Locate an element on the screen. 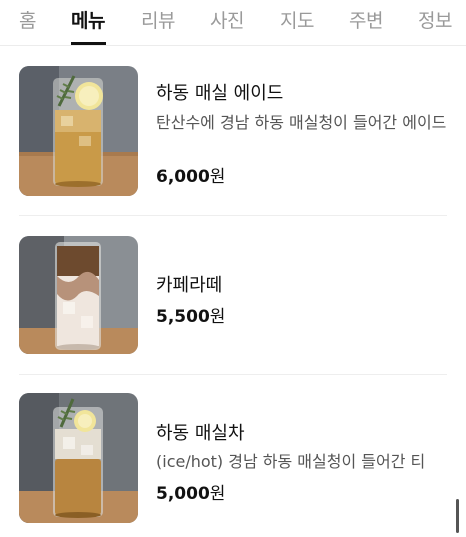 The image size is (466, 537). tab-map: 지도 is located at coordinates (297, 19).